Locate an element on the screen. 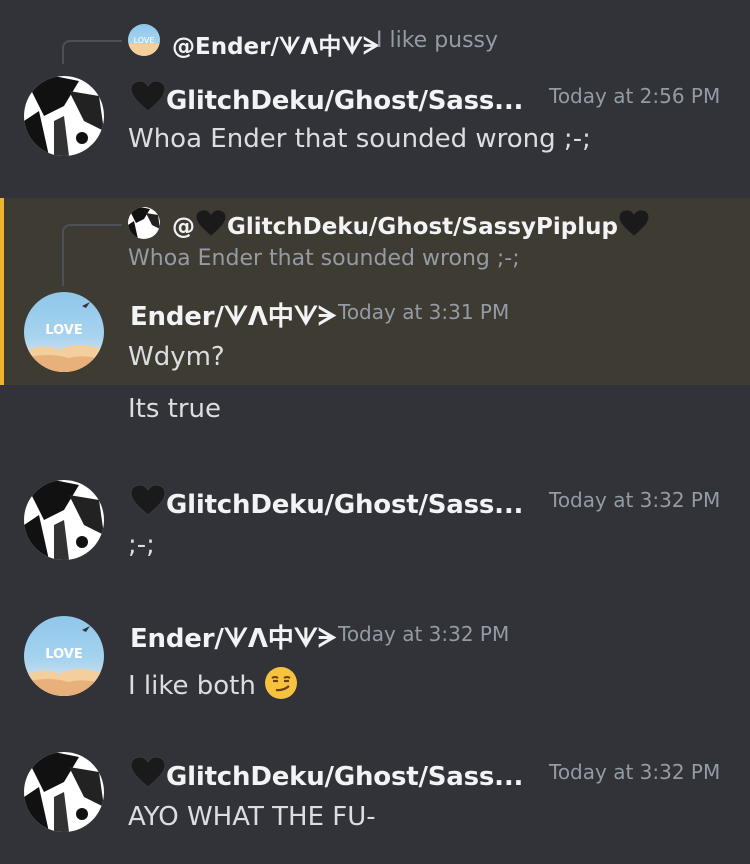 This screenshot has width=750, height=864. message-text: Whoa Ender that sounded wrong ;-; is located at coordinates (359, 139).